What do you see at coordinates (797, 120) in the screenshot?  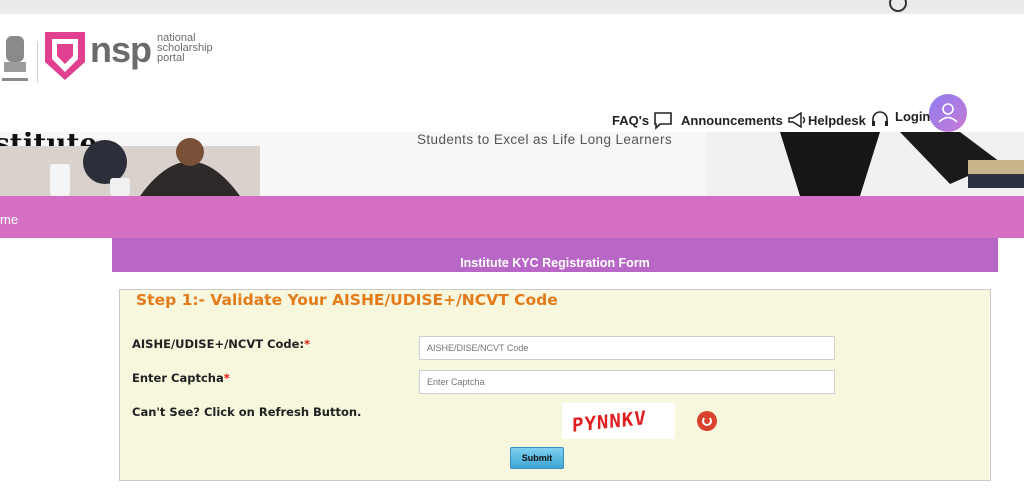 I see `megaphone-icon` at bounding box center [797, 120].